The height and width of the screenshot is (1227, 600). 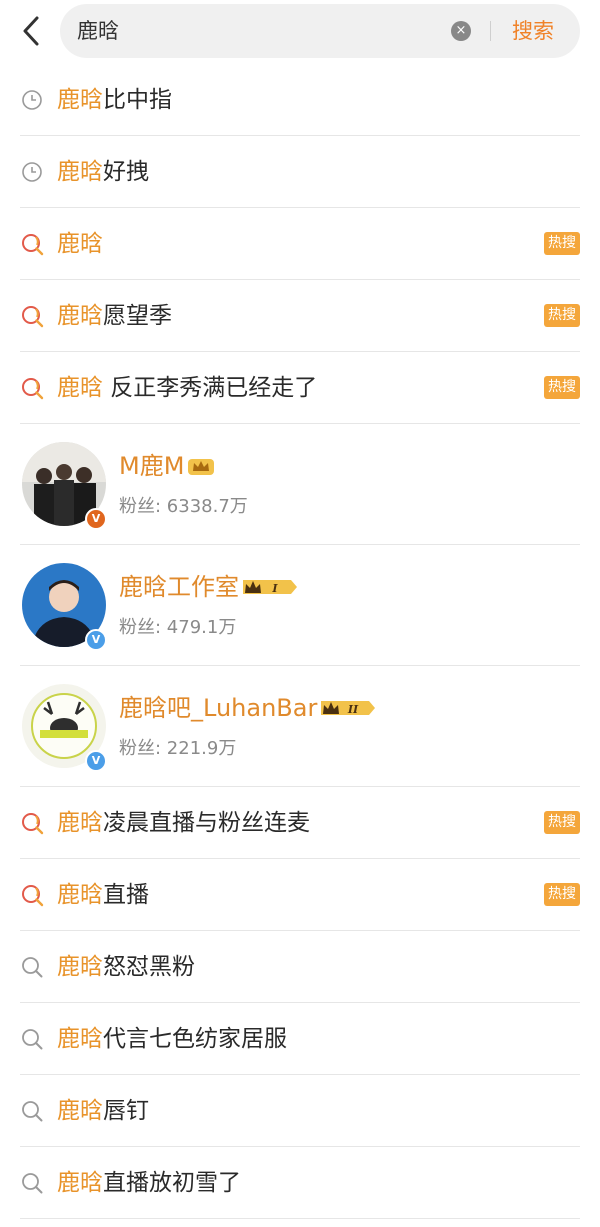 I want to click on suggestion-text: 鹿晗直播放初雪了, so click(x=149, y=1183).